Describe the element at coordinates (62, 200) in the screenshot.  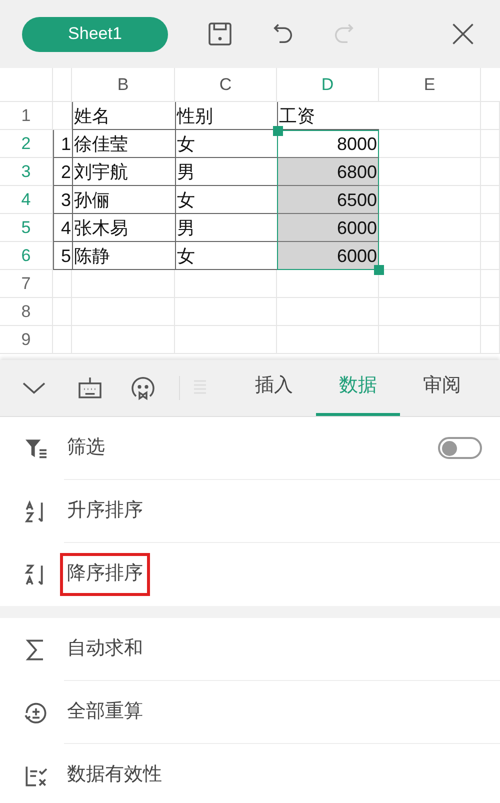
I see `table-cell: 3` at that location.